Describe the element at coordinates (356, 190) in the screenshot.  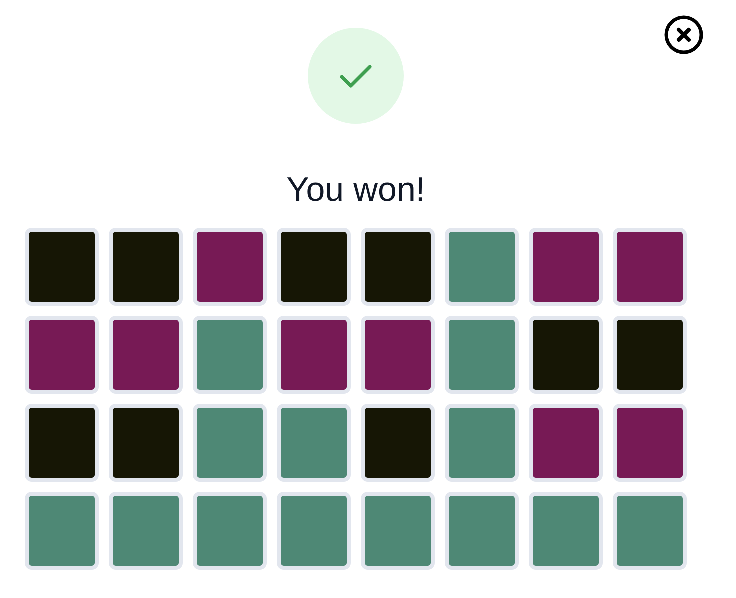
I see `result-title: You won!` at that location.